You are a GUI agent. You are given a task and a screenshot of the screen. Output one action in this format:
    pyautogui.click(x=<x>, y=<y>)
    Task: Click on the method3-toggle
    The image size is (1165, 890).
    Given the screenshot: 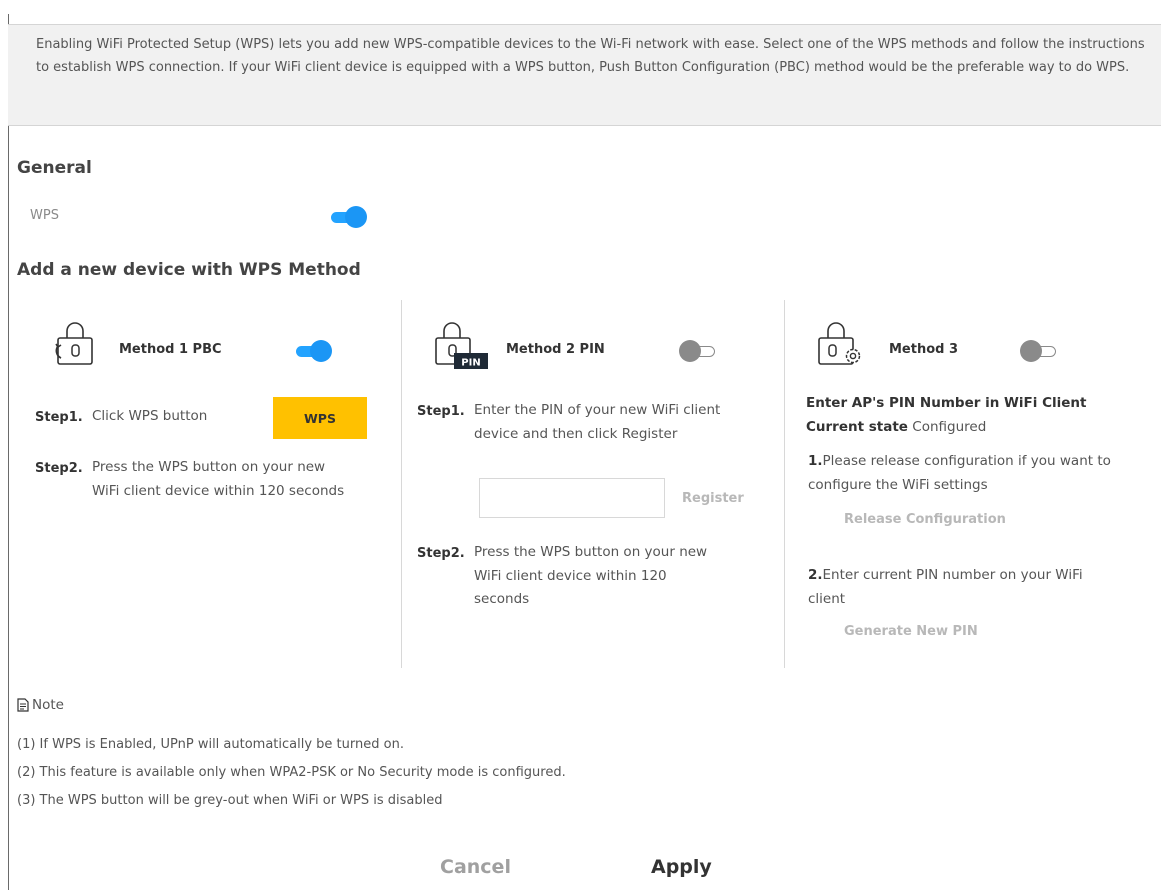 What is the action you would take?
    pyautogui.click(x=1039, y=351)
    